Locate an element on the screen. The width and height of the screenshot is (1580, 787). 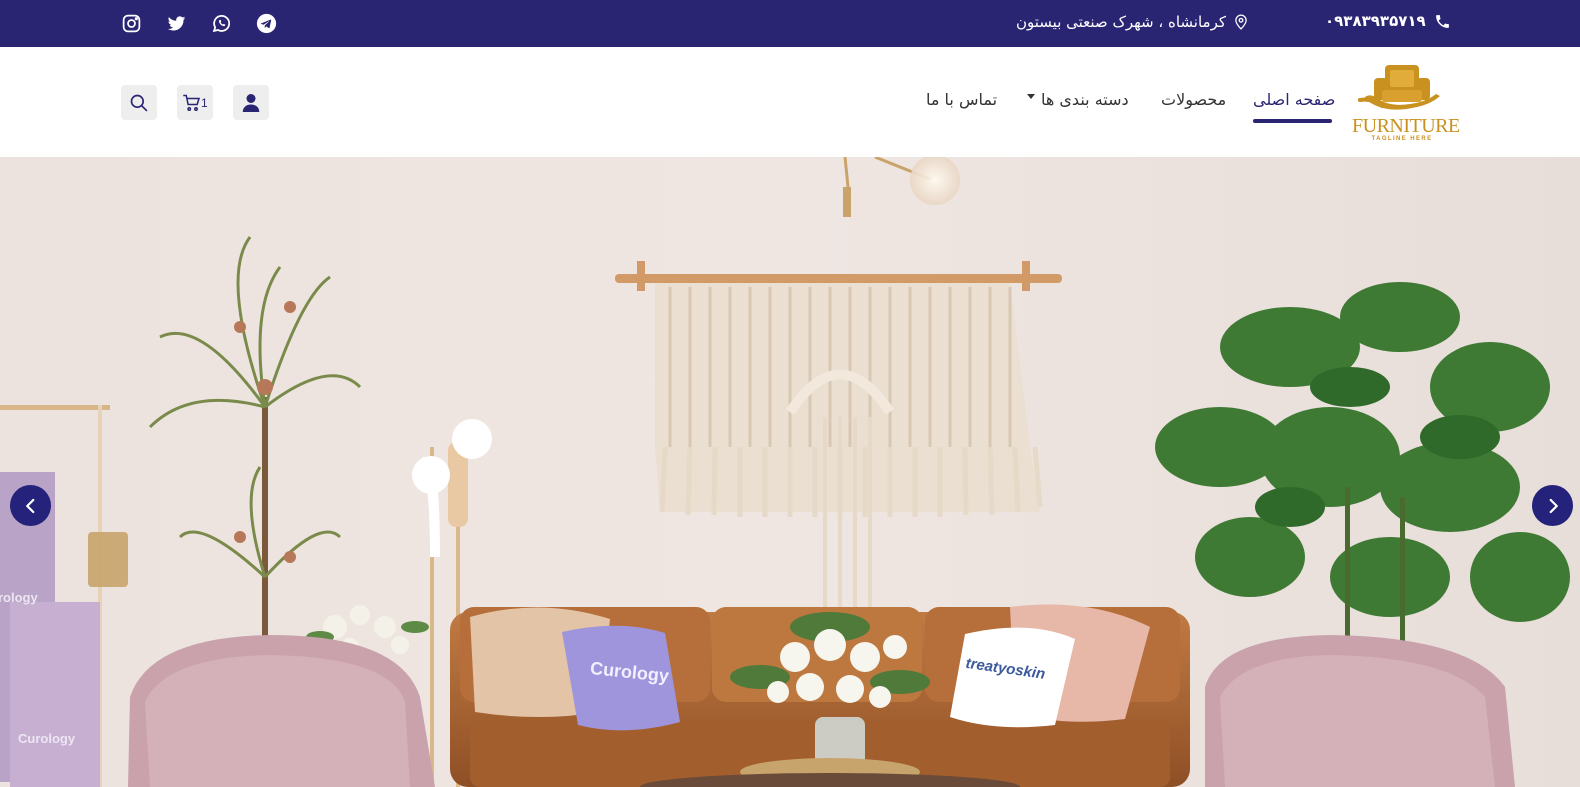
search-button is located at coordinates (139, 102).